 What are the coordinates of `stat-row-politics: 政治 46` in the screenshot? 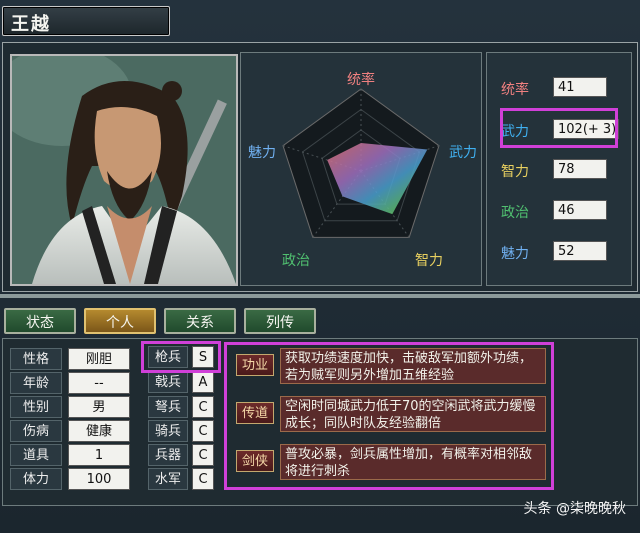 It's located at (562, 212).